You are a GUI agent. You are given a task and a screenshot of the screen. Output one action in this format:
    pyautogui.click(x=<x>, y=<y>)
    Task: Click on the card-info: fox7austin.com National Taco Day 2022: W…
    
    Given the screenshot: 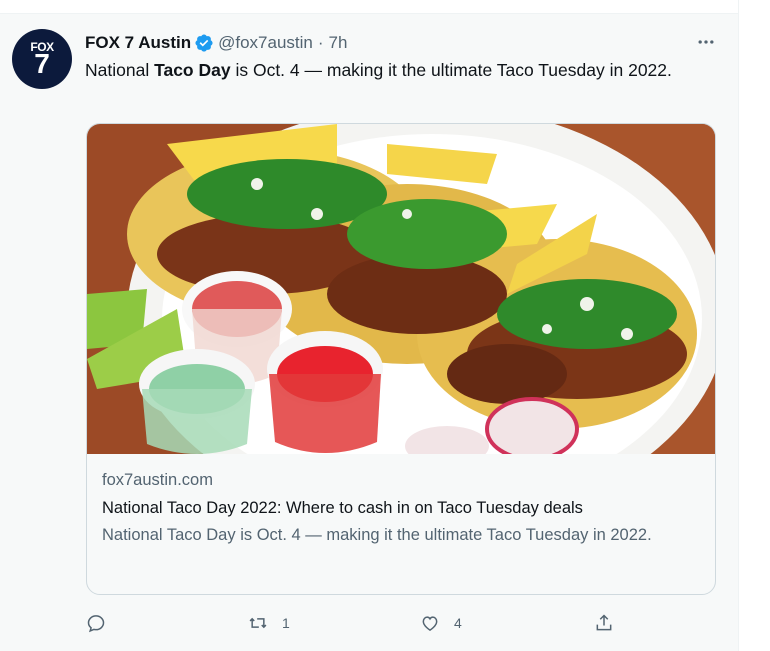 What is the action you would take?
    pyautogui.click(x=402, y=508)
    